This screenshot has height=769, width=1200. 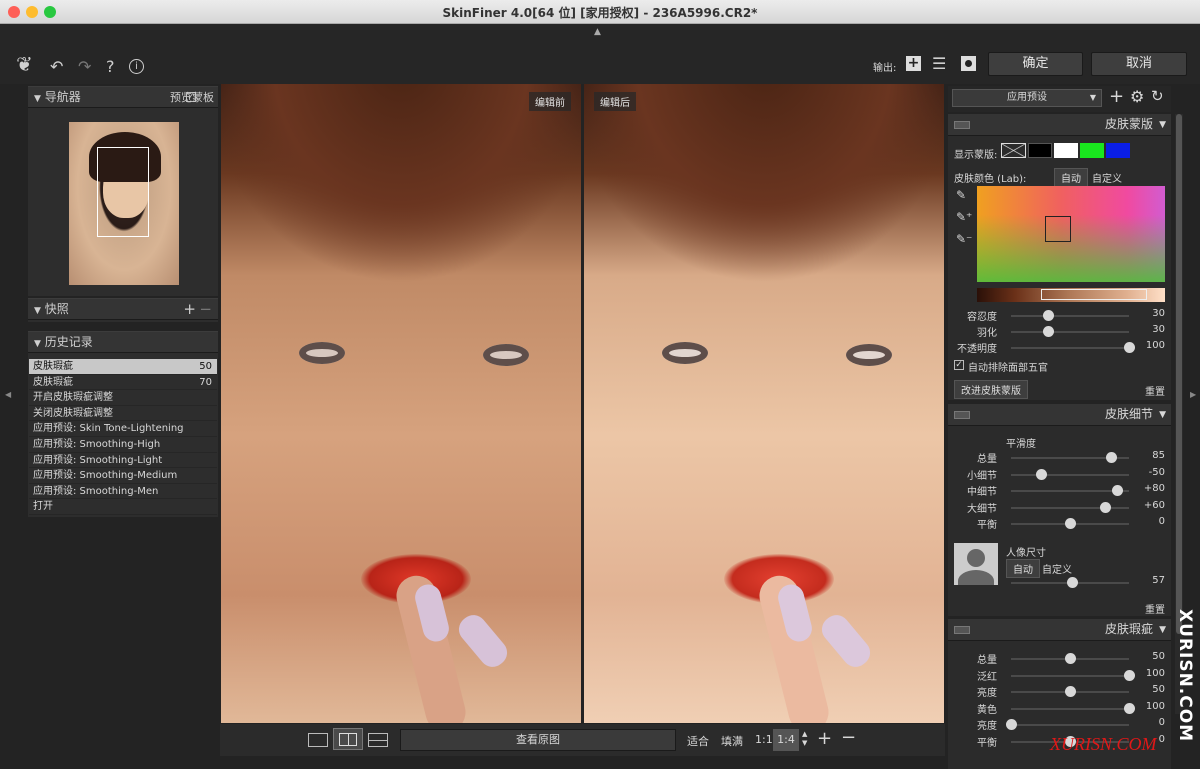 What do you see at coordinates (1139, 64) in the screenshot?
I see `cancel-button: 取消` at bounding box center [1139, 64].